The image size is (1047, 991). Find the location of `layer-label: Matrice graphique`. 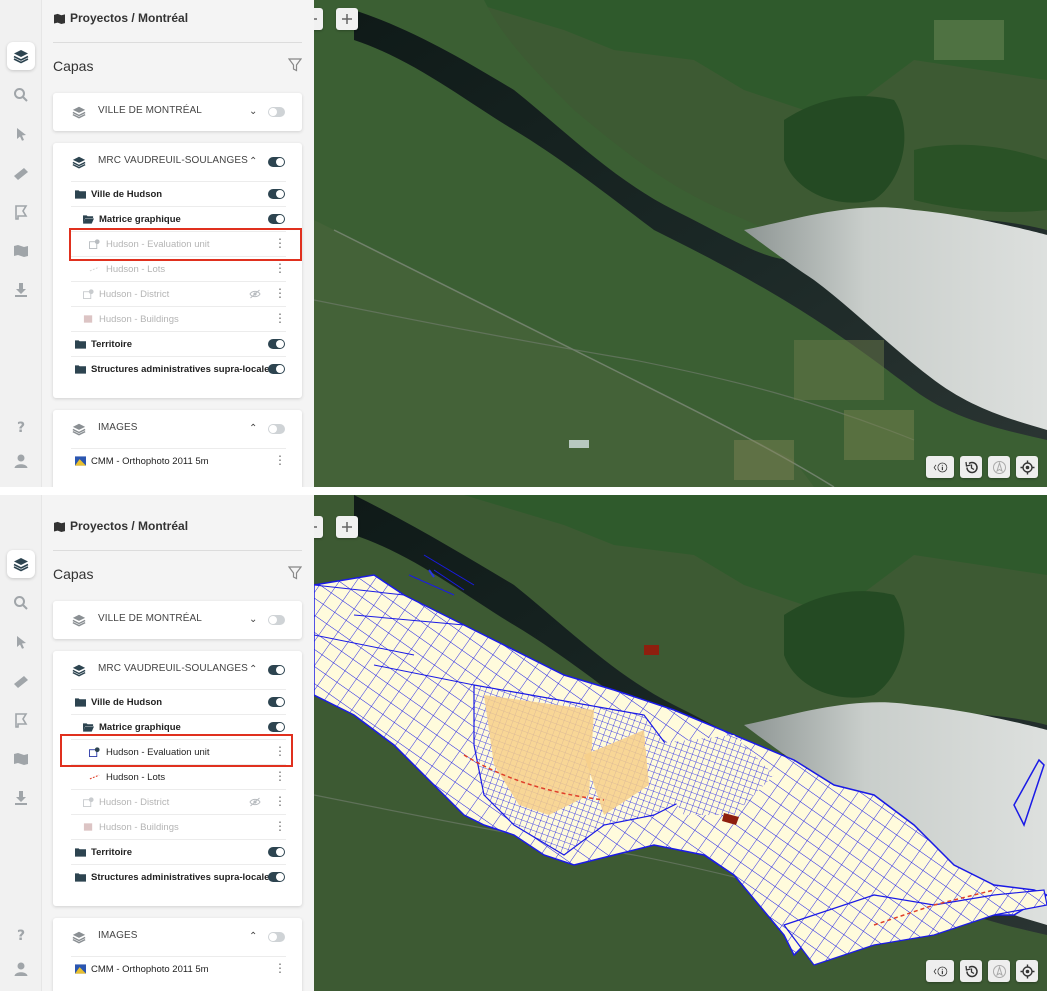

layer-label: Matrice graphique is located at coordinates (140, 219).